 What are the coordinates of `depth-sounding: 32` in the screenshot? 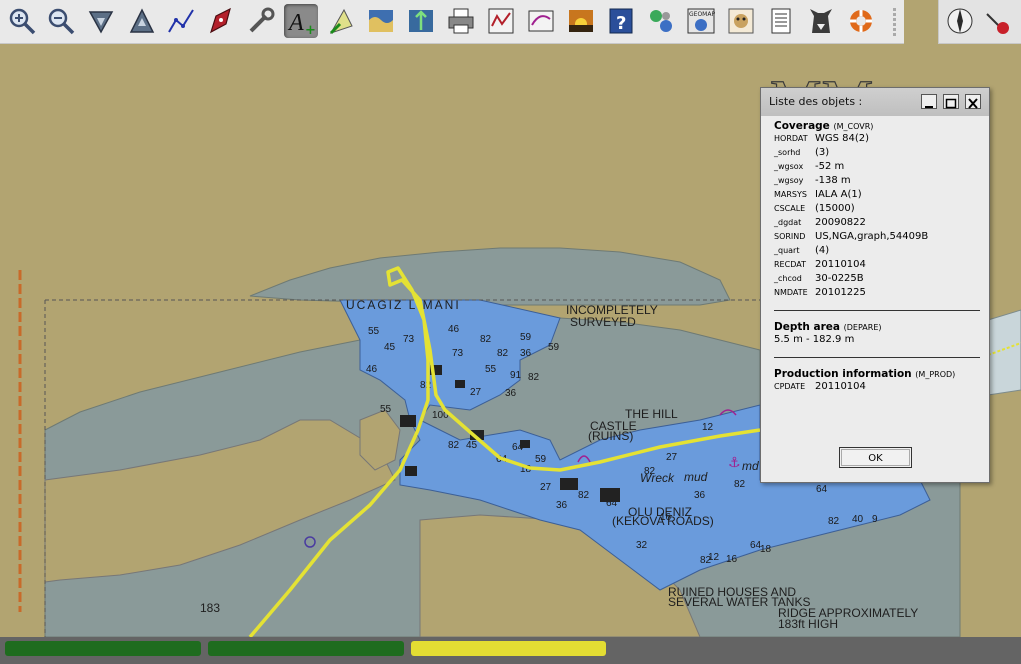 It's located at (642, 545).